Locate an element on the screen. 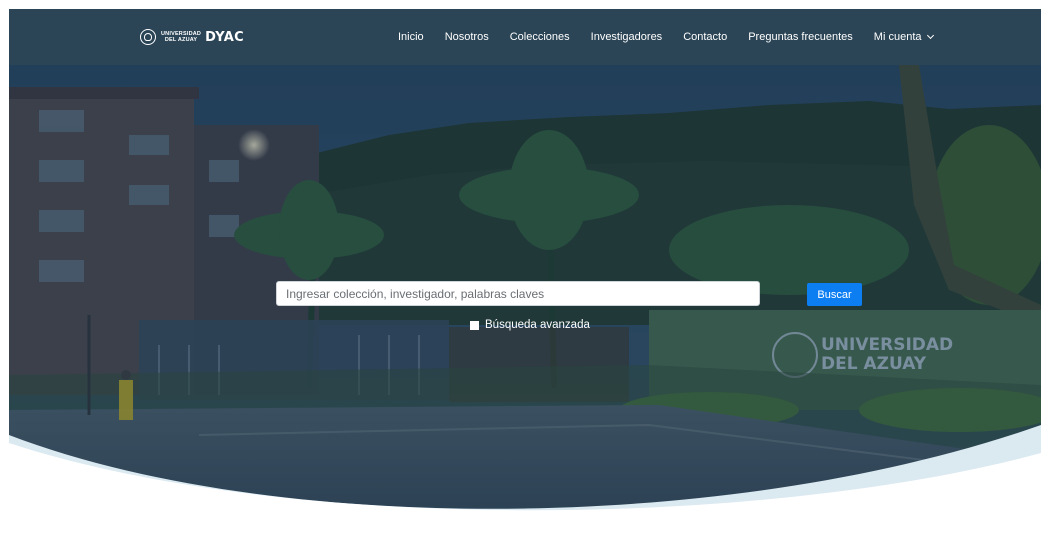 This screenshot has width=1041, height=533. nav-contacto: Contacto is located at coordinates (705, 37).